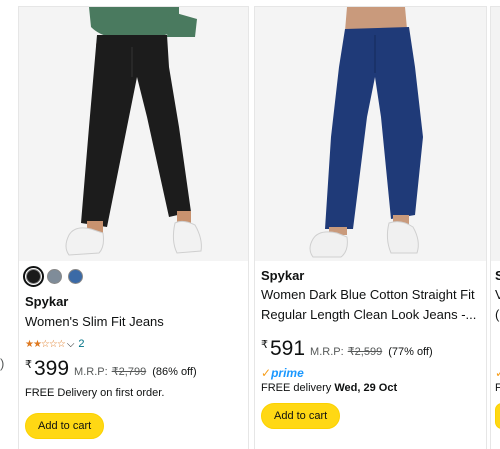  I want to click on prime-badge: ✓prime, so click(282, 373).